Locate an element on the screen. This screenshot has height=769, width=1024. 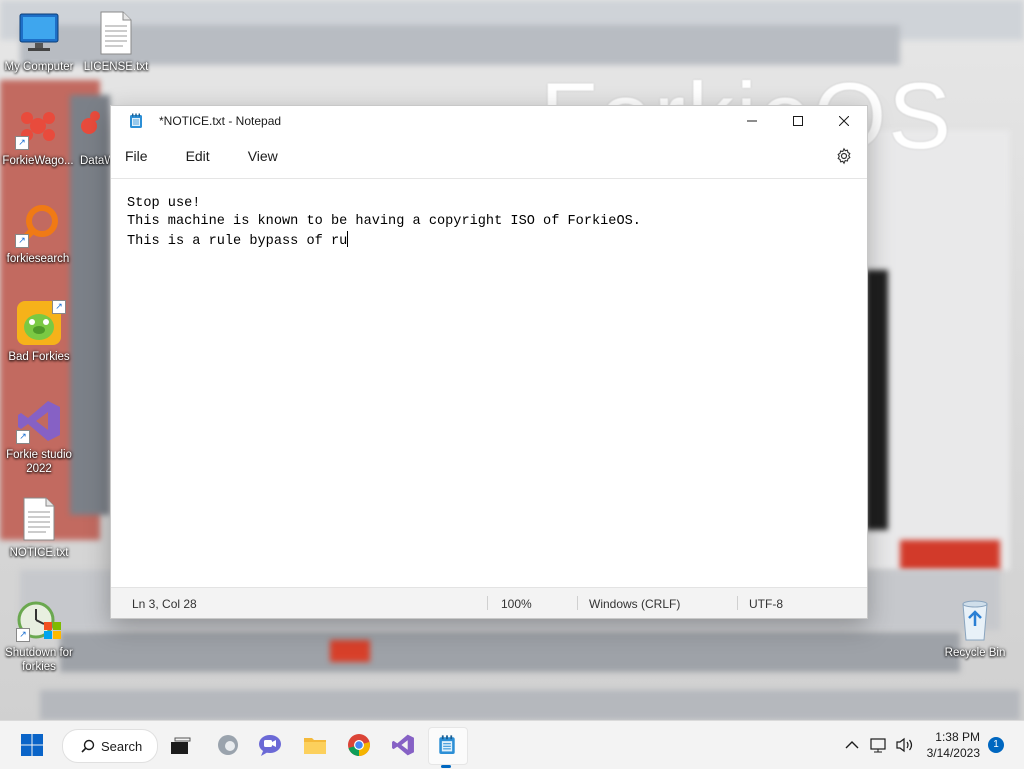
minimize-icon is located at coordinates (752, 121).